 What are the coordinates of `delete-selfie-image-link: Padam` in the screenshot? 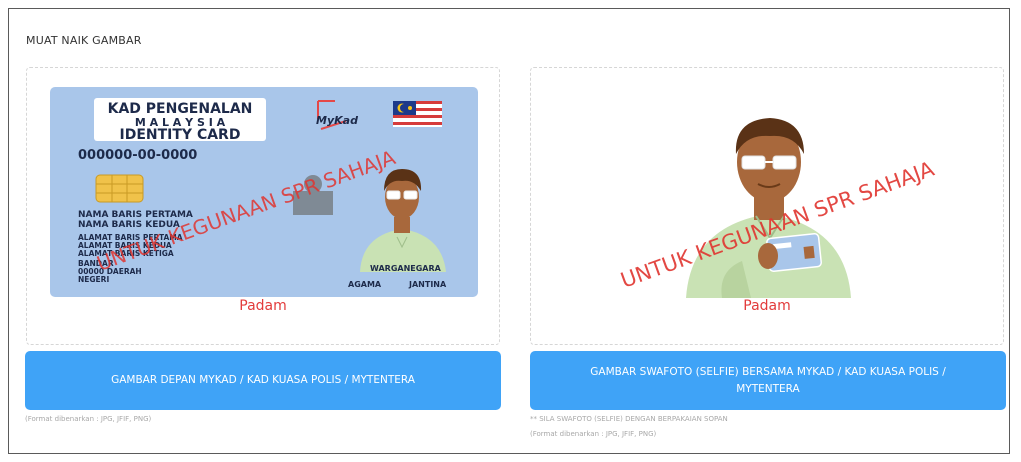 It's located at (767, 306).